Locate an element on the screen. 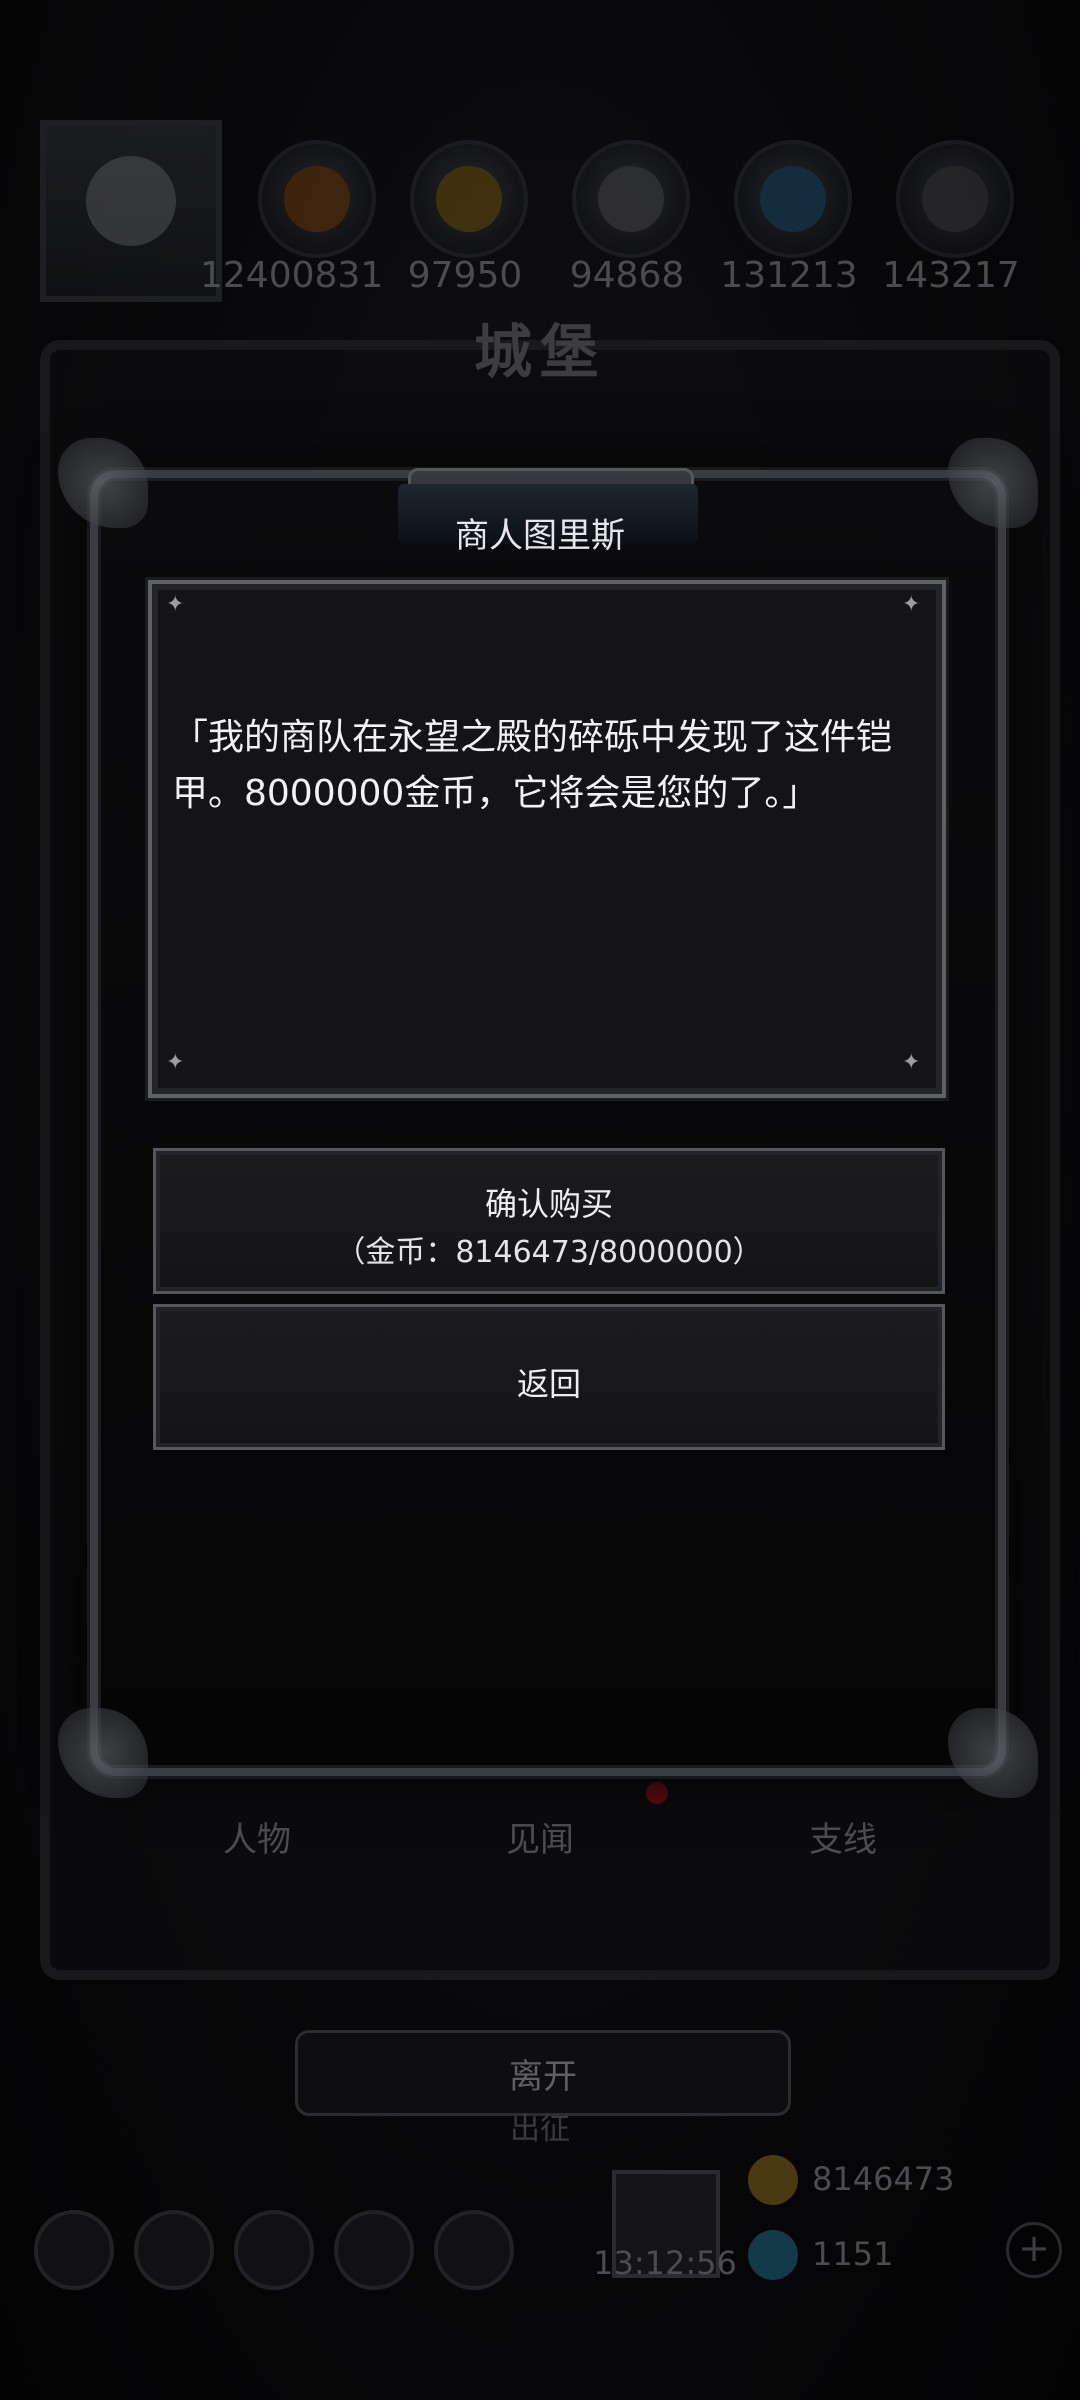 The width and height of the screenshot is (1080, 2400). notification-dot is located at coordinates (657, 1793).